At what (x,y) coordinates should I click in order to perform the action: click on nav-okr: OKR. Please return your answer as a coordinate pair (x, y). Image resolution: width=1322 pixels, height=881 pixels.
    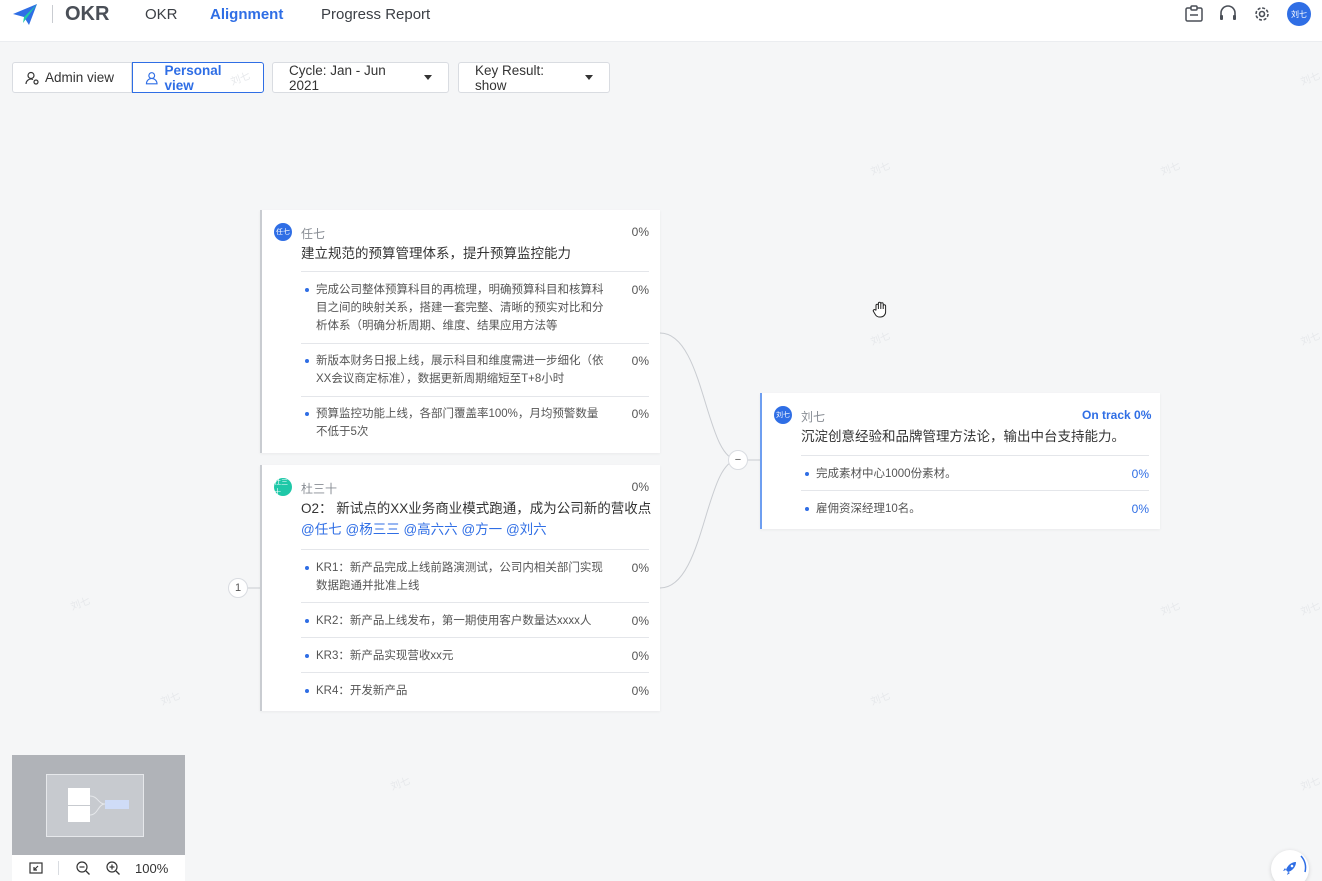
    Looking at the image, I should click on (161, 14).